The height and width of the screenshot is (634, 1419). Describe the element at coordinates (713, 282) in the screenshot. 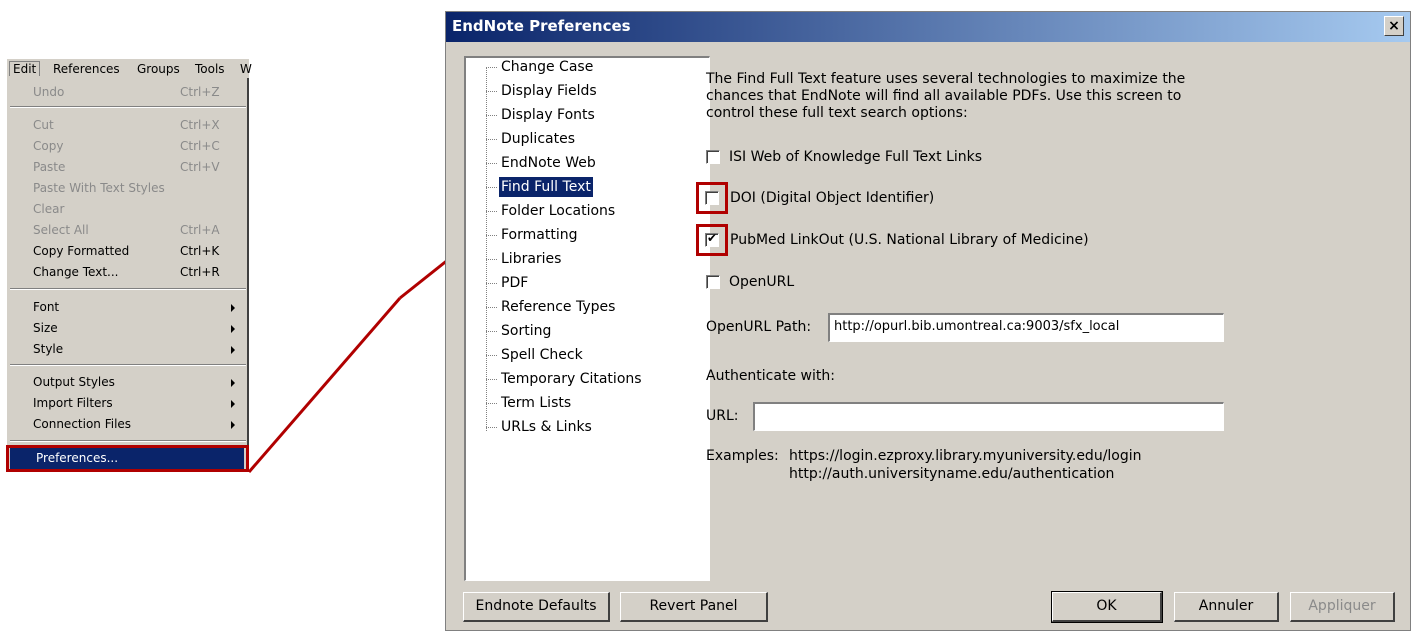

I see `openurl-checkbox` at that location.